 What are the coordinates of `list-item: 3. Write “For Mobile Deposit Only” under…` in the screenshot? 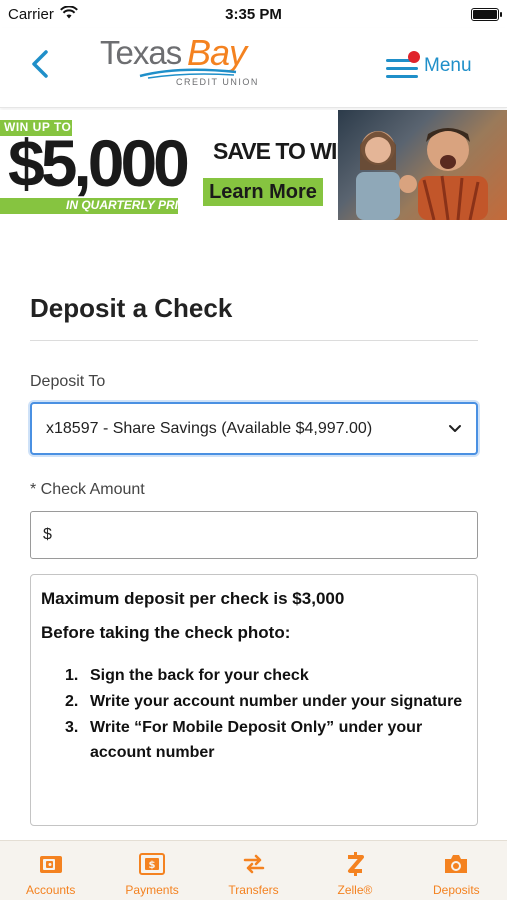 It's located at (266, 740).